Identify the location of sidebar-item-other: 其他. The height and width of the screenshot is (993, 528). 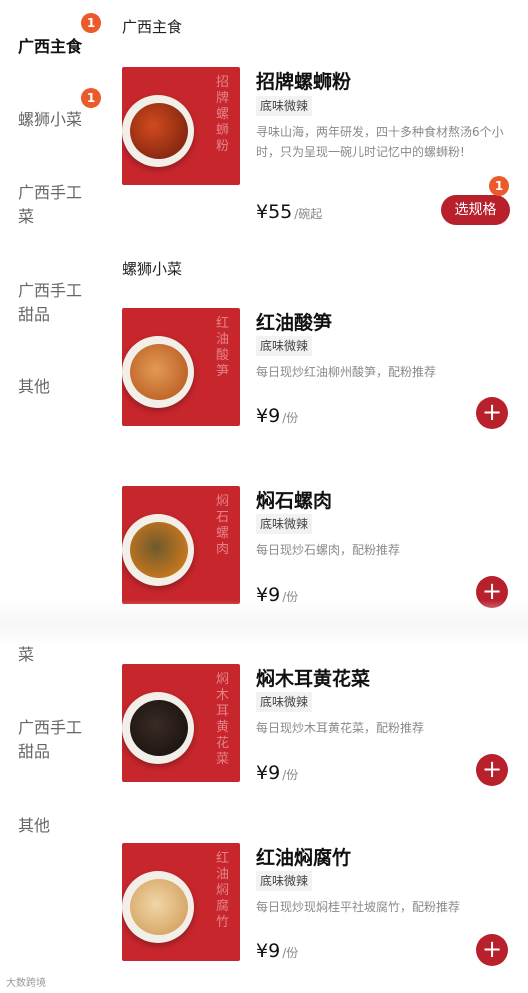
(58, 387).